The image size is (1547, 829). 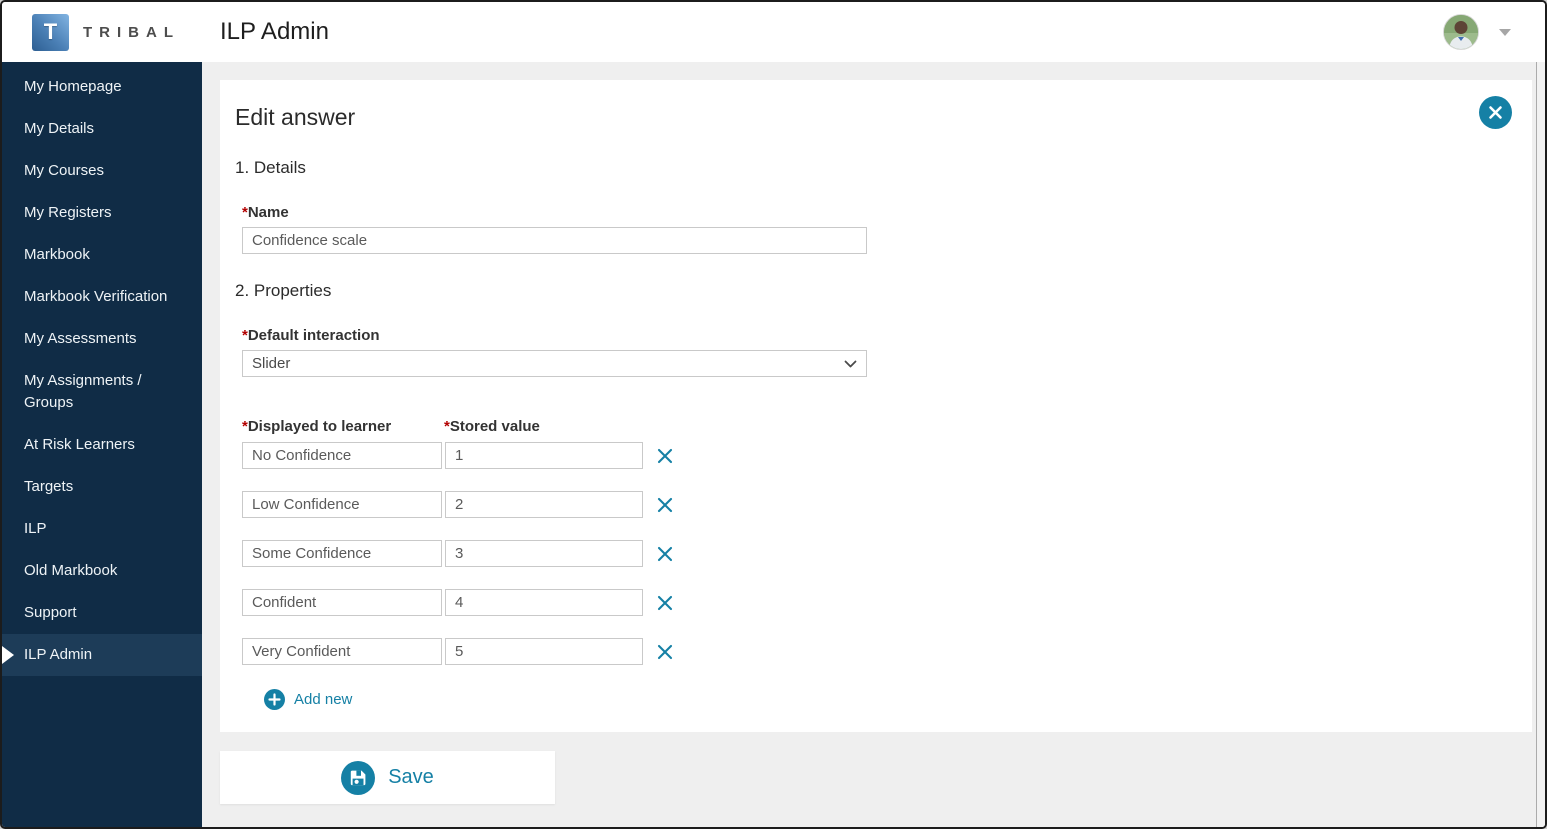 What do you see at coordinates (102, 529) in the screenshot?
I see `sidebar-item: ILP` at bounding box center [102, 529].